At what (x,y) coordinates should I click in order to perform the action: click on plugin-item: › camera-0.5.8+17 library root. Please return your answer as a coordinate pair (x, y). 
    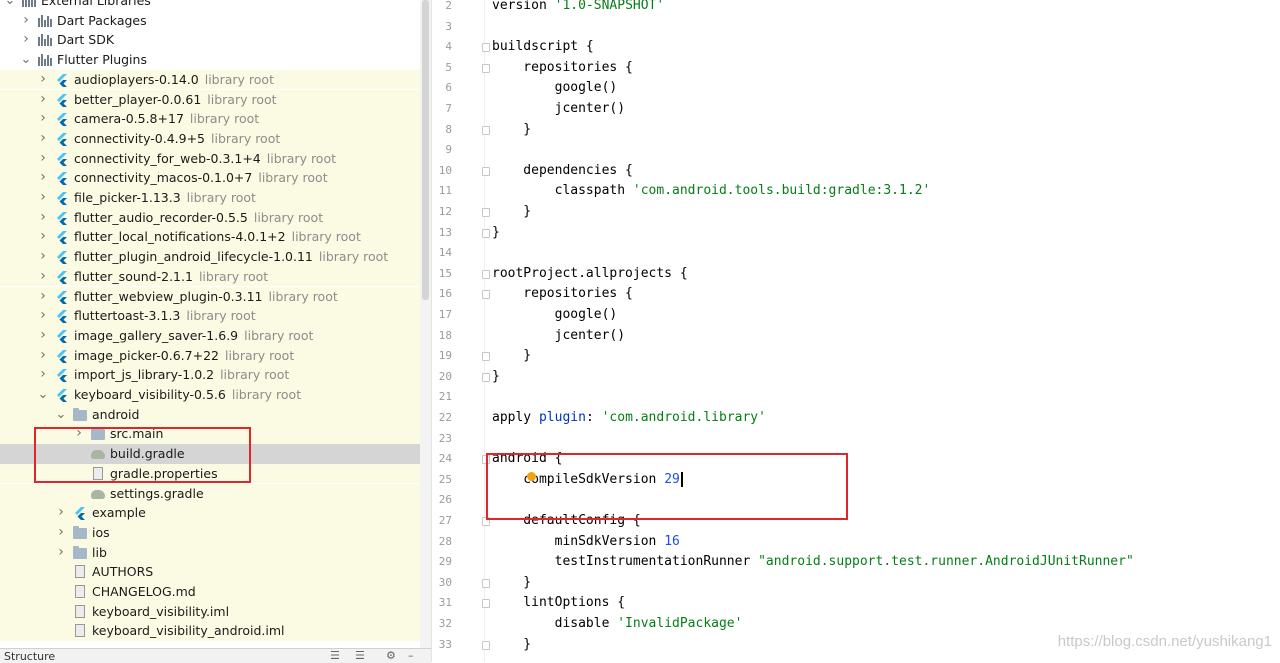
    Looking at the image, I should click on (210, 119).